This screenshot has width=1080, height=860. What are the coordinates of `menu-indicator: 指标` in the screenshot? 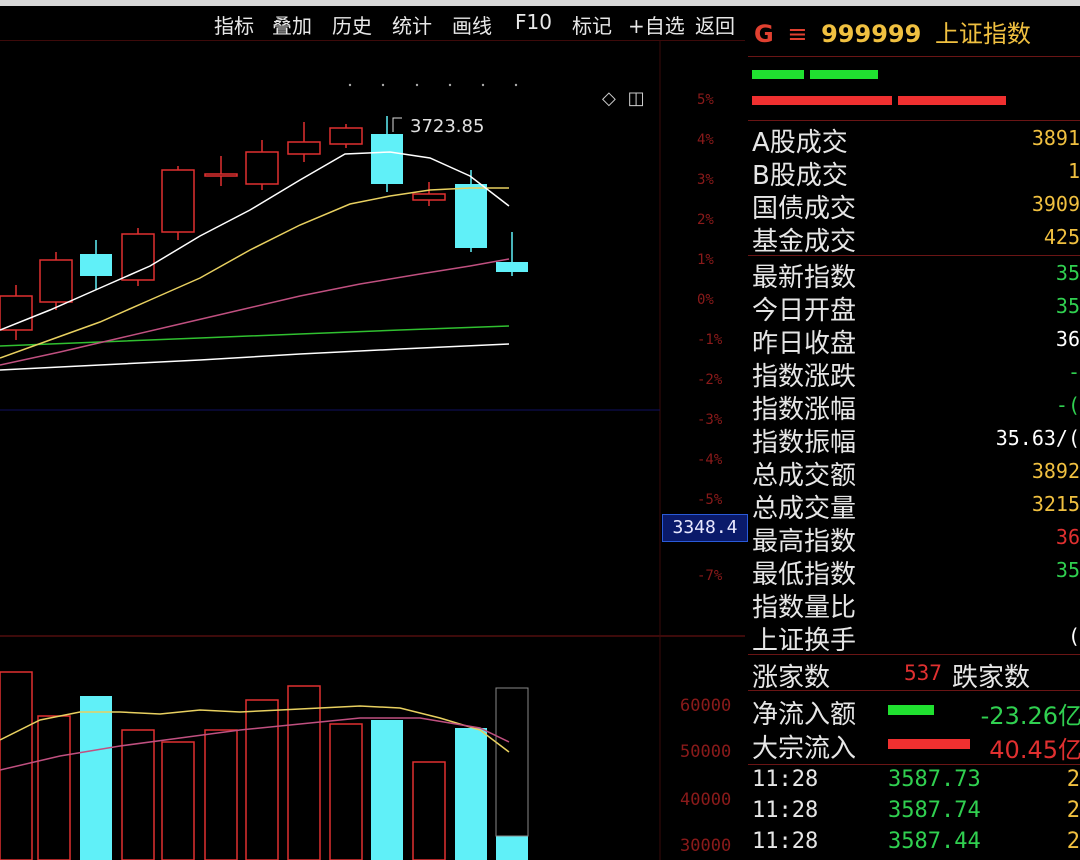 It's located at (234, 24).